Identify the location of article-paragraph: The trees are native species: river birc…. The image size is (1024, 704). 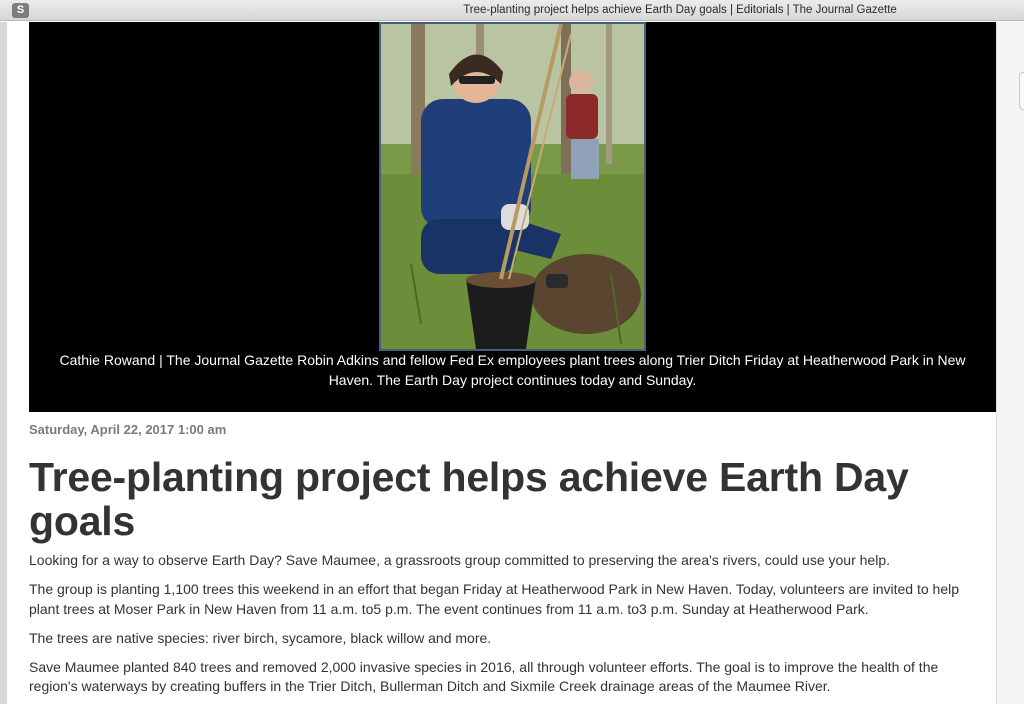
(260, 637).